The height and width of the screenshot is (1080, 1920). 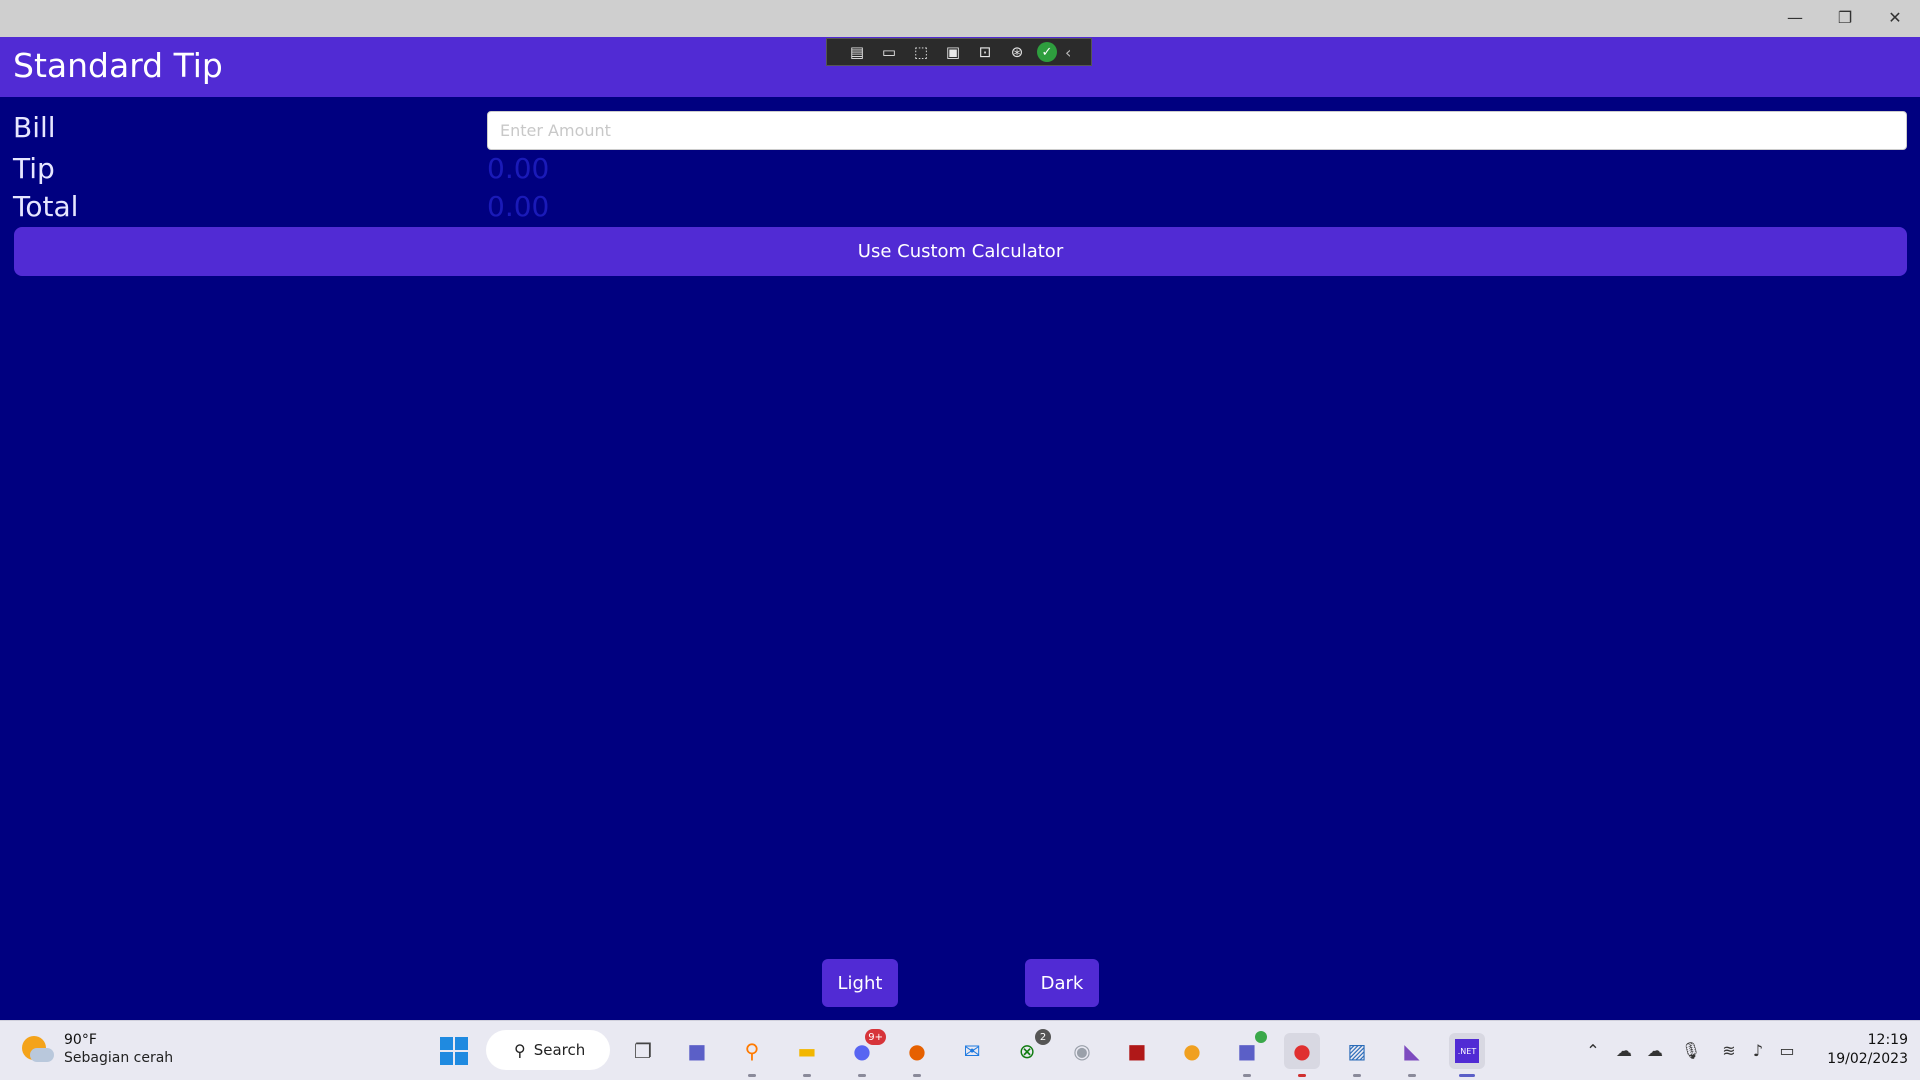 I want to click on dark-theme-button: Dark, so click(x=1062, y=983).